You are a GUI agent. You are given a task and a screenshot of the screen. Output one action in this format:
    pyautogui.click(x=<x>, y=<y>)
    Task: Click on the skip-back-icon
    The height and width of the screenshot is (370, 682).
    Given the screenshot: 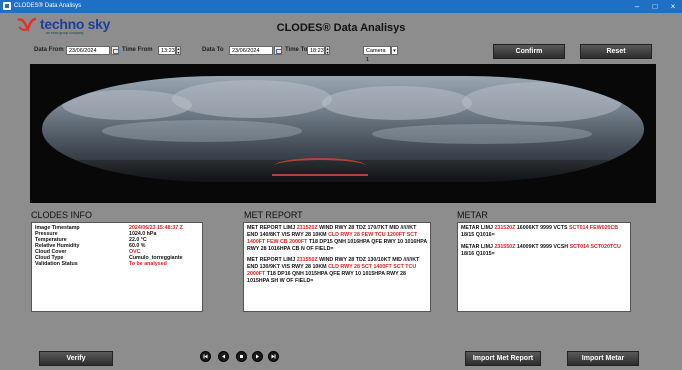 What is the action you would take?
    pyautogui.click(x=205, y=356)
    